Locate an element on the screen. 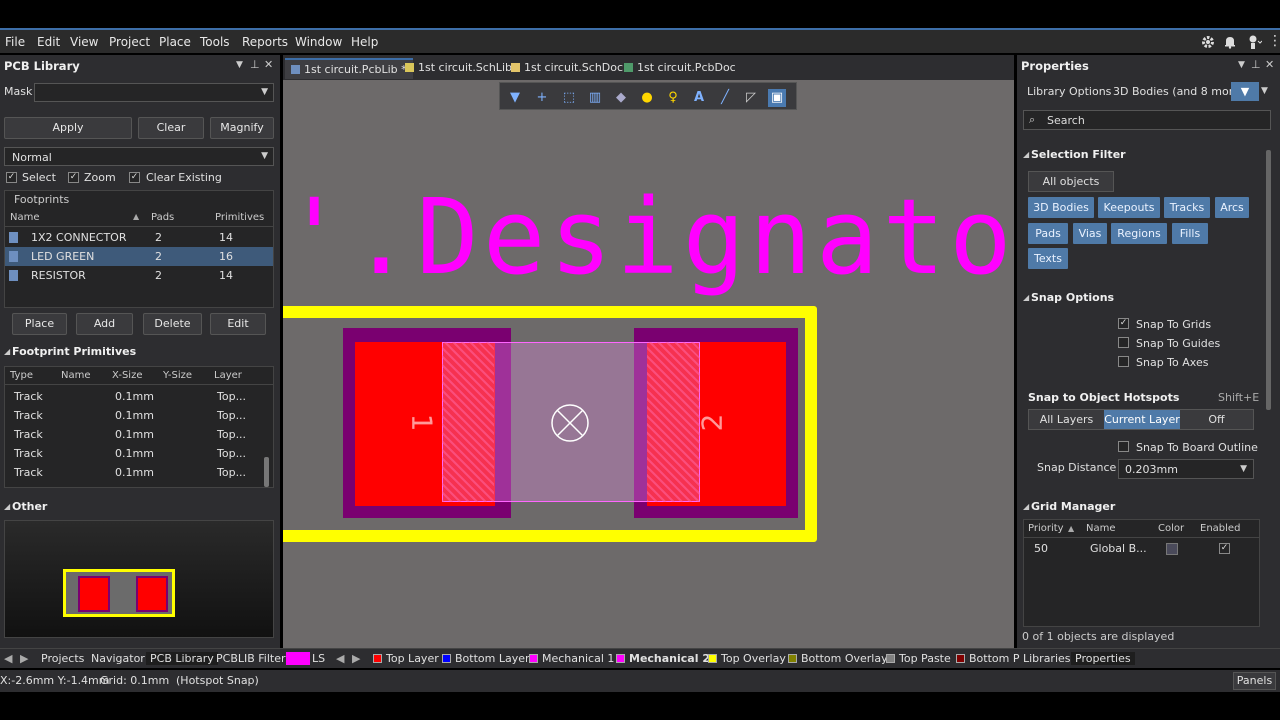  tab-schlib: 1st circuit.SchLib is located at coordinates (458, 68).